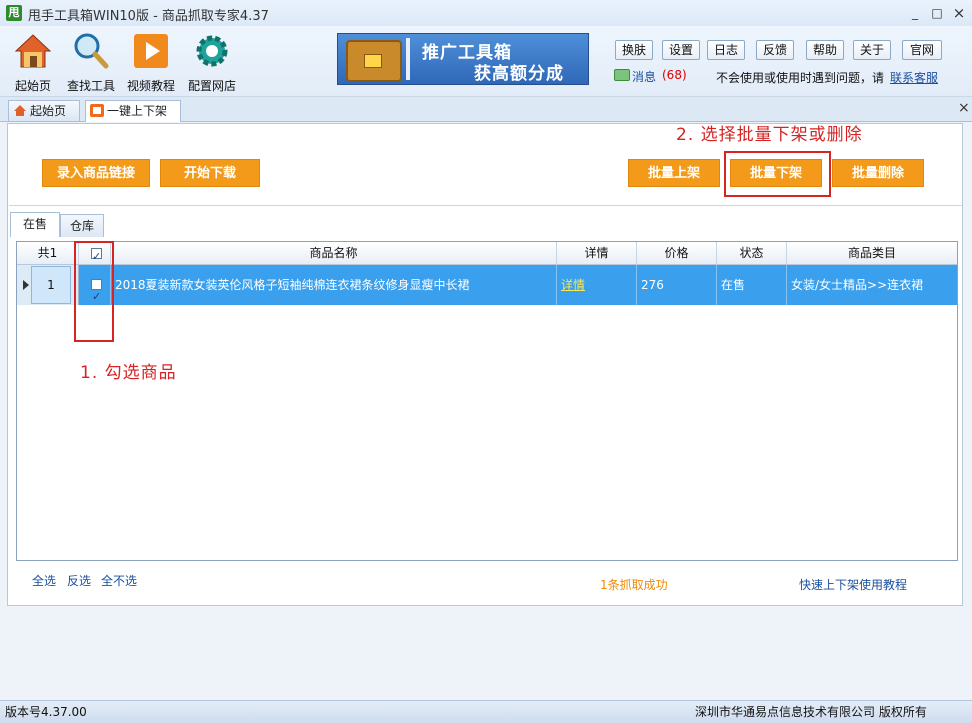 This screenshot has width=972, height=723. I want to click on grid-header-status: 状态, so click(752, 253).